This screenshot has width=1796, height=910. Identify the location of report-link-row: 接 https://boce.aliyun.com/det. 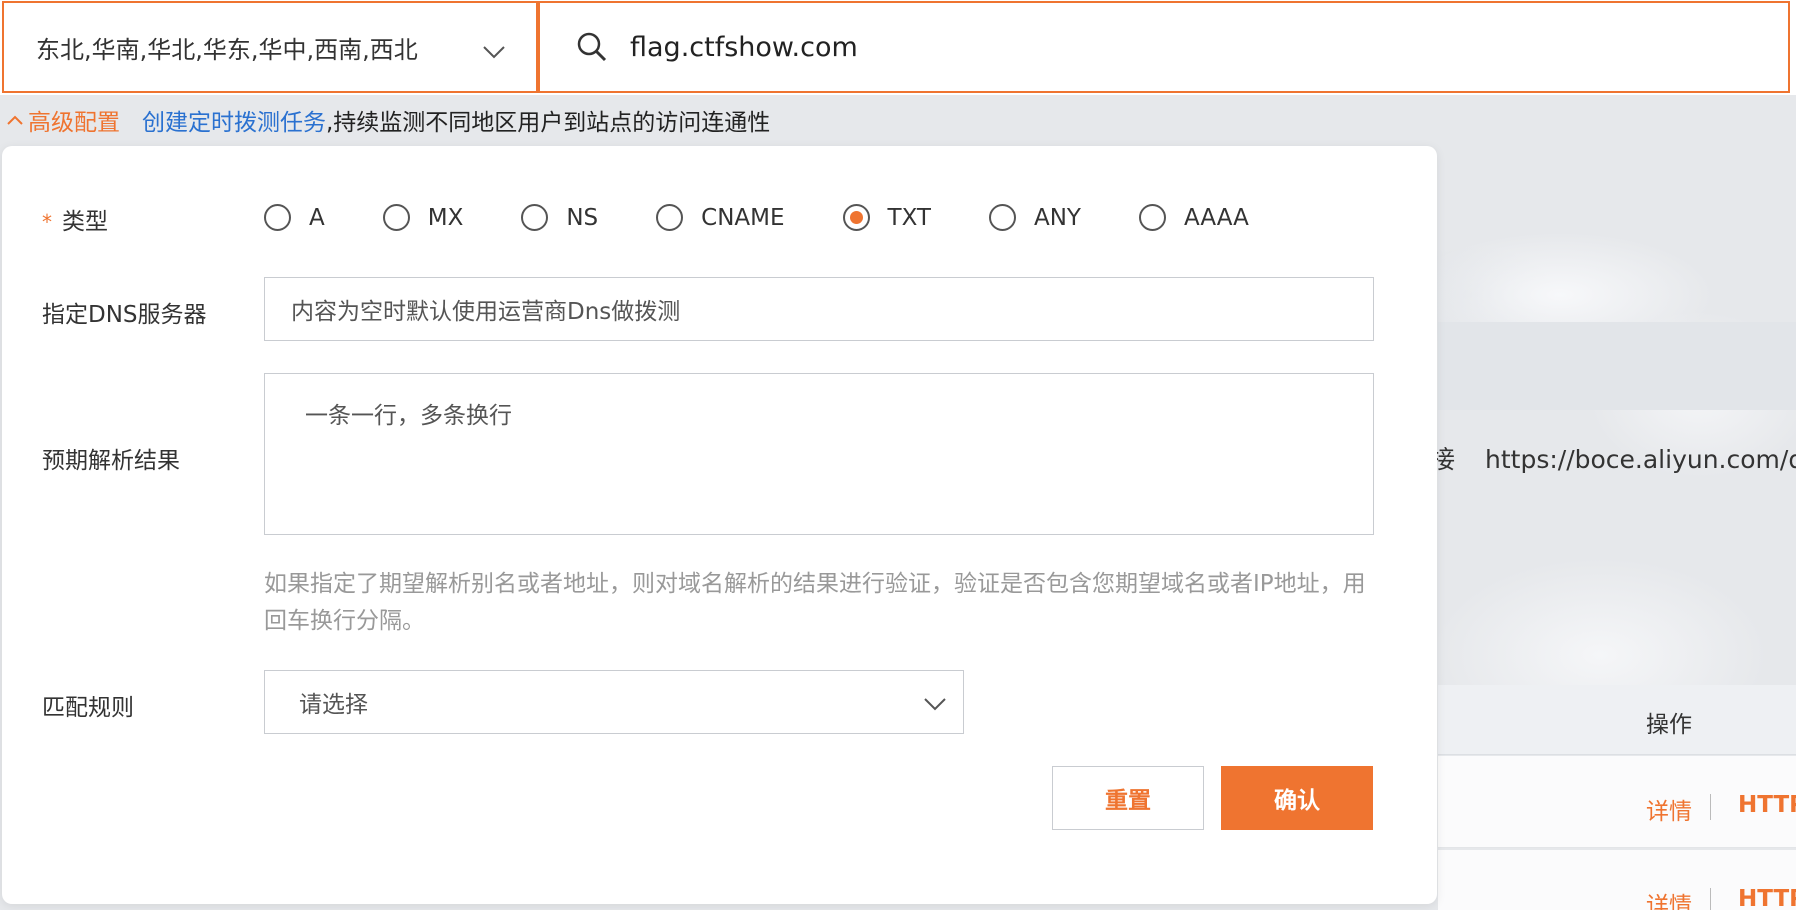
(1613, 458).